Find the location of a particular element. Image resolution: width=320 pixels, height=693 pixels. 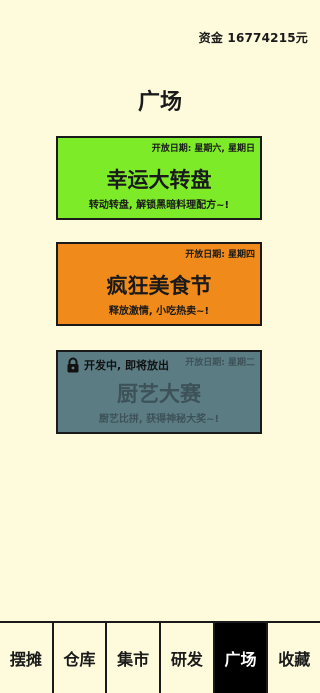

funds-display: 资金 16774215元 is located at coordinates (253, 38).